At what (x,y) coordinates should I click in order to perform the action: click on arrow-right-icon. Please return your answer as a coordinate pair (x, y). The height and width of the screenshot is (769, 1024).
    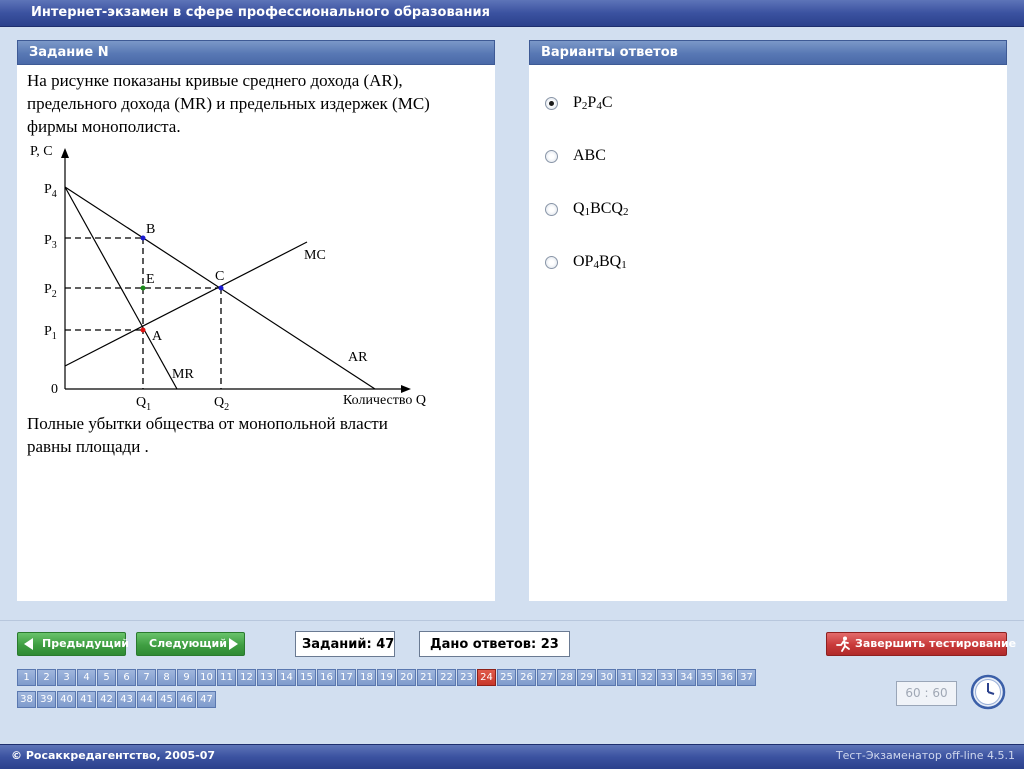
    Looking at the image, I should click on (233, 644).